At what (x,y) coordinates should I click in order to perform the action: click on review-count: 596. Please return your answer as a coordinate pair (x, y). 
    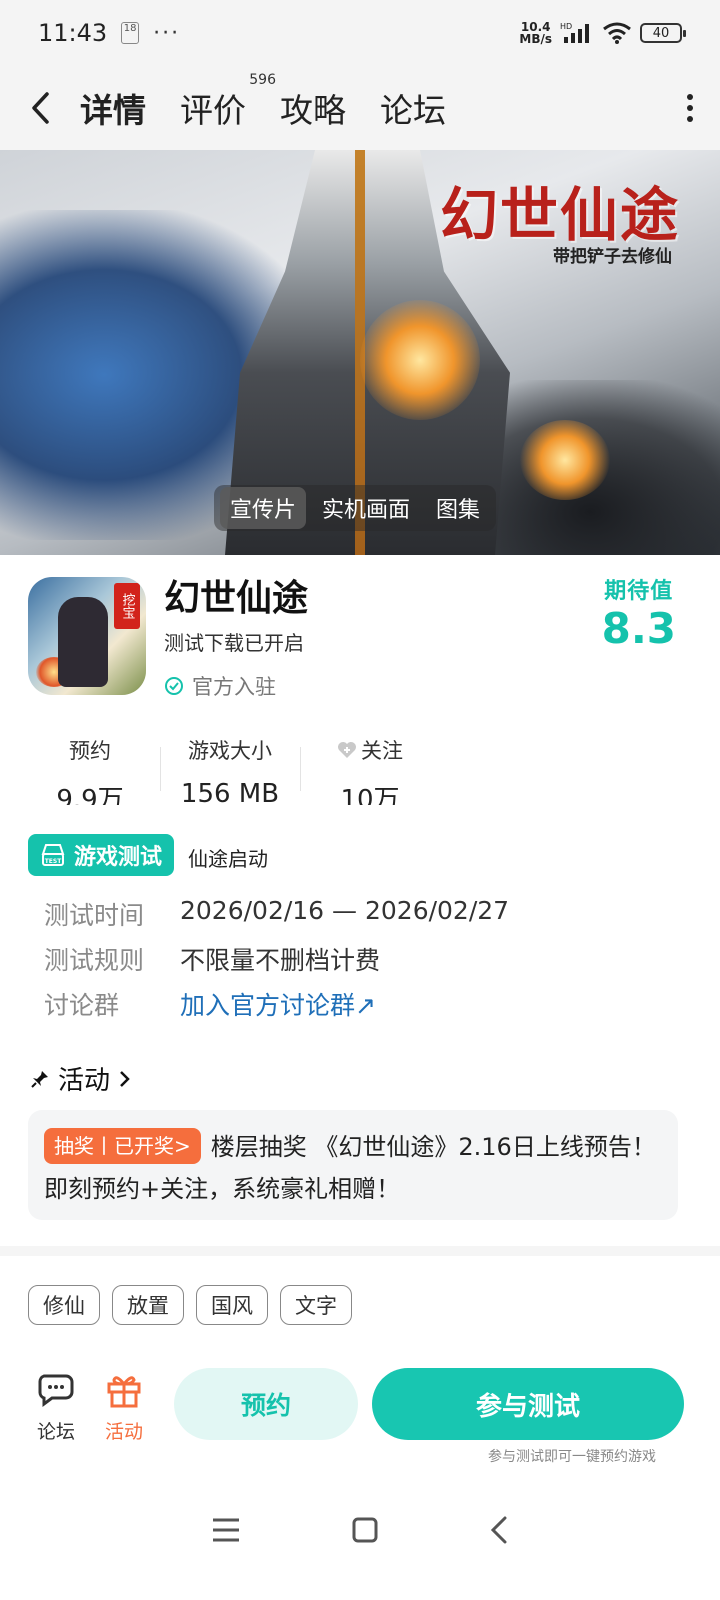
    Looking at the image, I should click on (262, 80).